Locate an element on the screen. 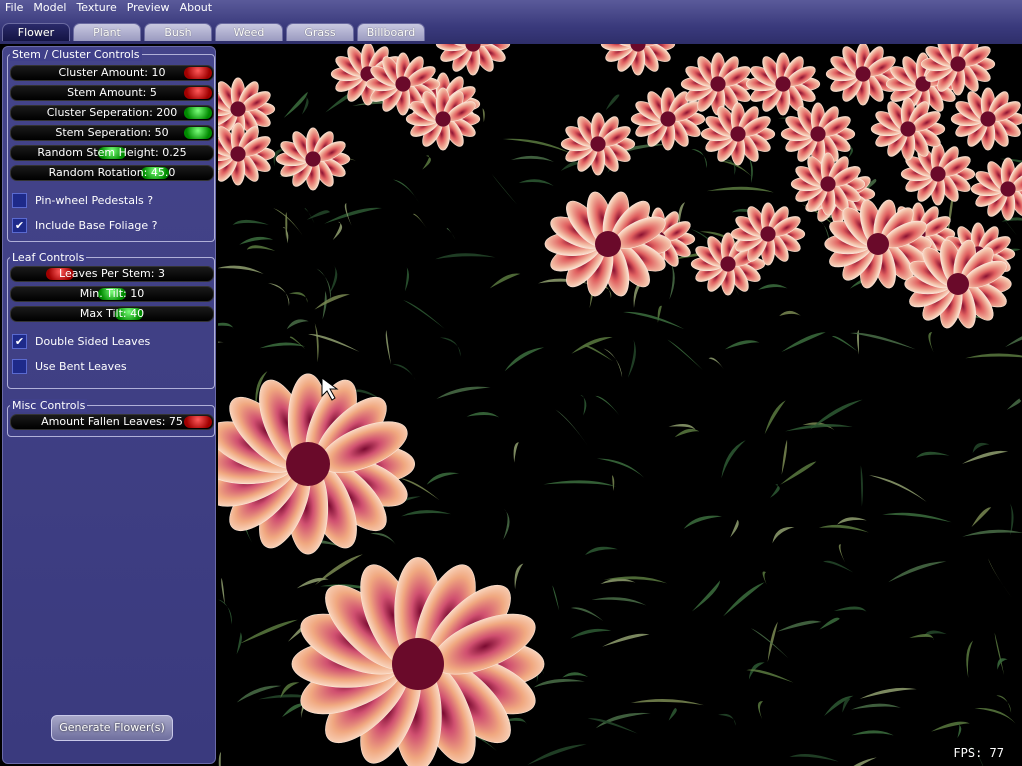  tab-billboard: Billboard is located at coordinates (391, 32).